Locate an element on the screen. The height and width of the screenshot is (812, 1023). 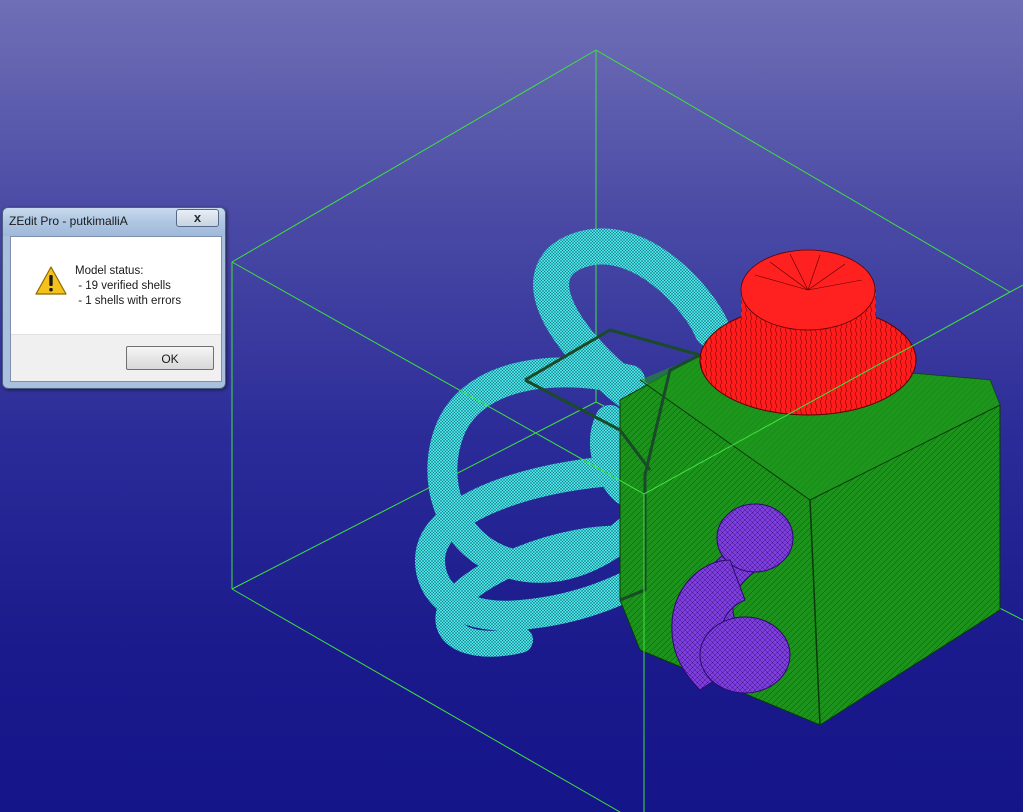
message-line-verified: - 19 verified shells is located at coordinates (123, 286).